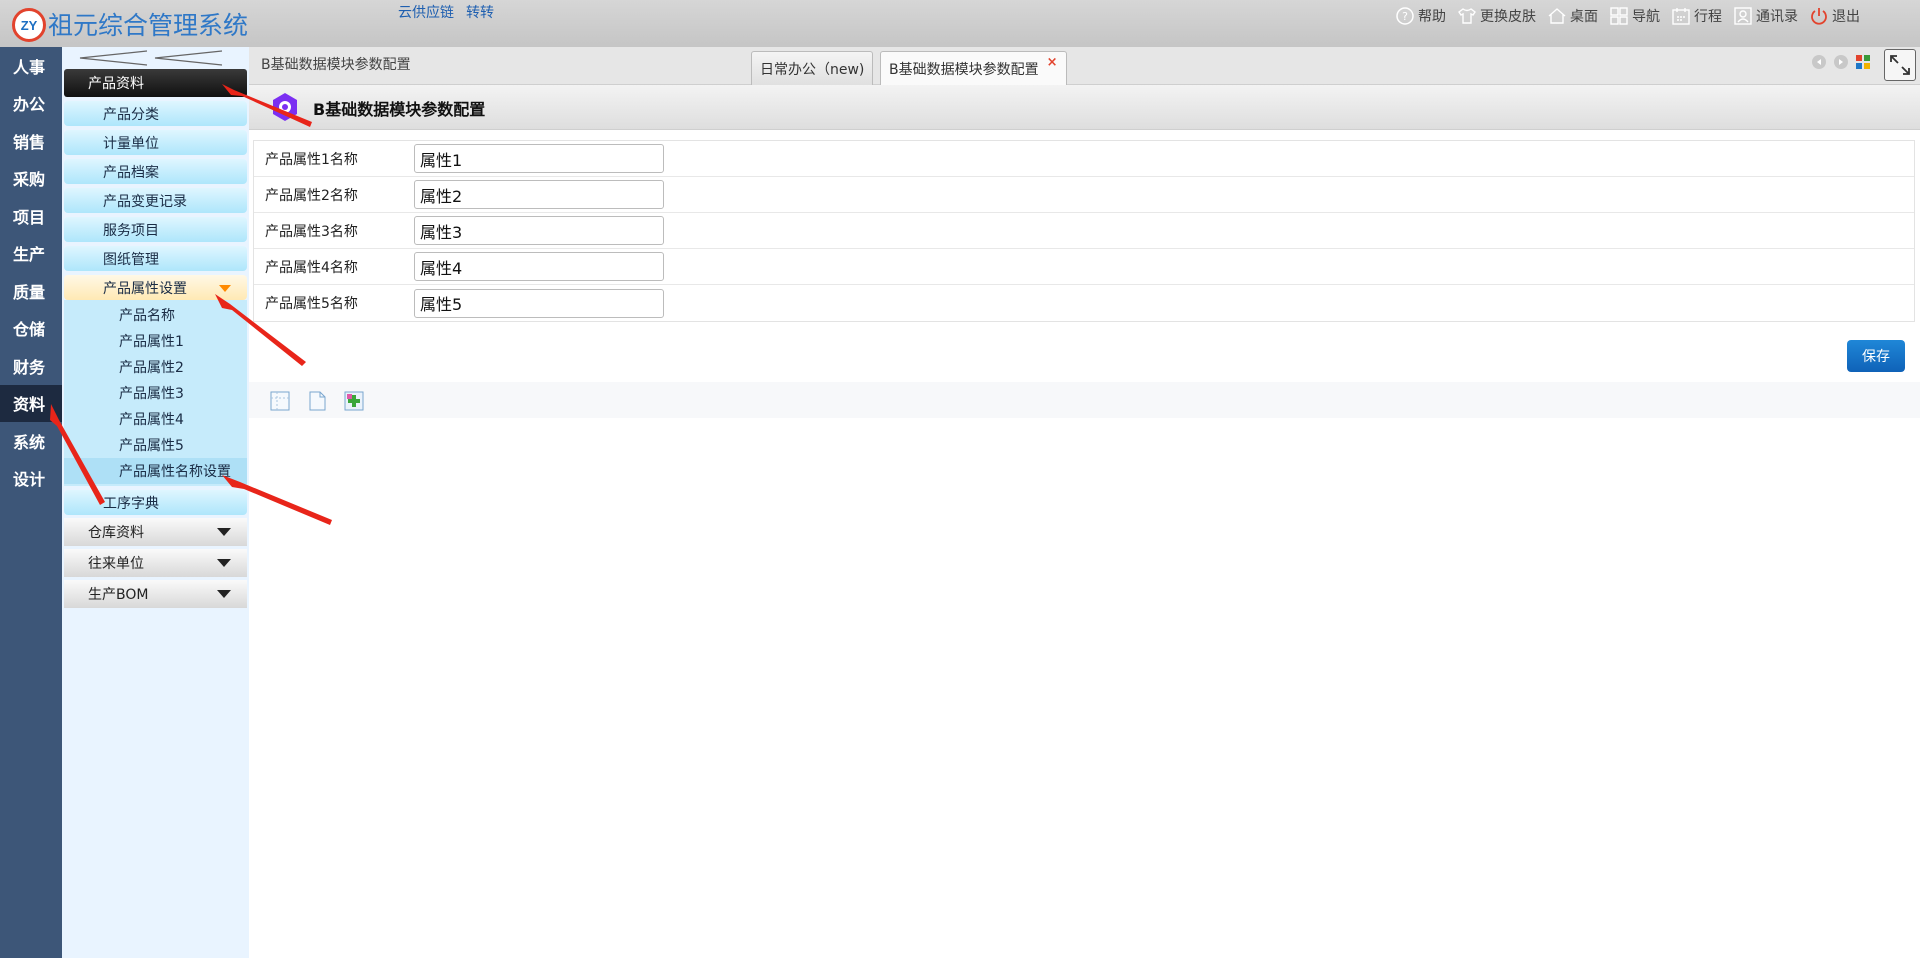 The height and width of the screenshot is (958, 1920). I want to click on top-links: 云供应链 转转, so click(446, 12).